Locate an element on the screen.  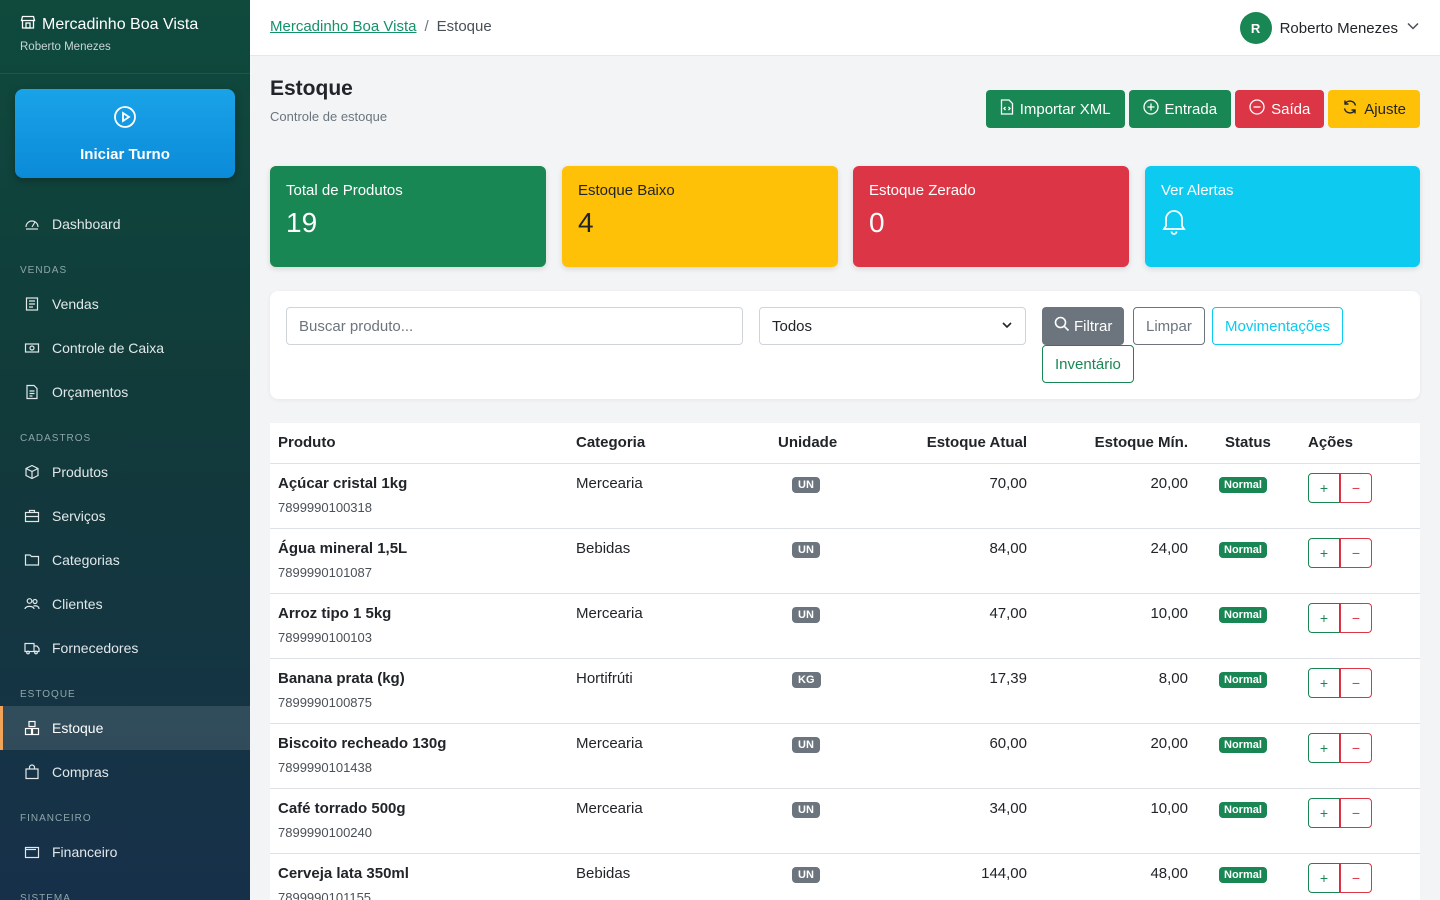
sidebar-item-estoque: Estoque is located at coordinates (125, 728).